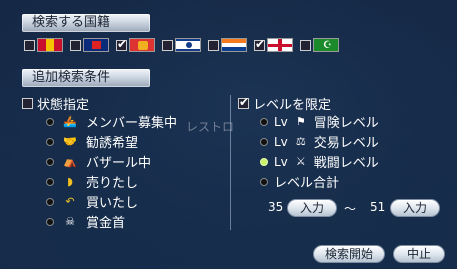 Image resolution: width=457 pixels, height=269 pixels. I want to click on level-option-label: 交易レベル, so click(346, 143).